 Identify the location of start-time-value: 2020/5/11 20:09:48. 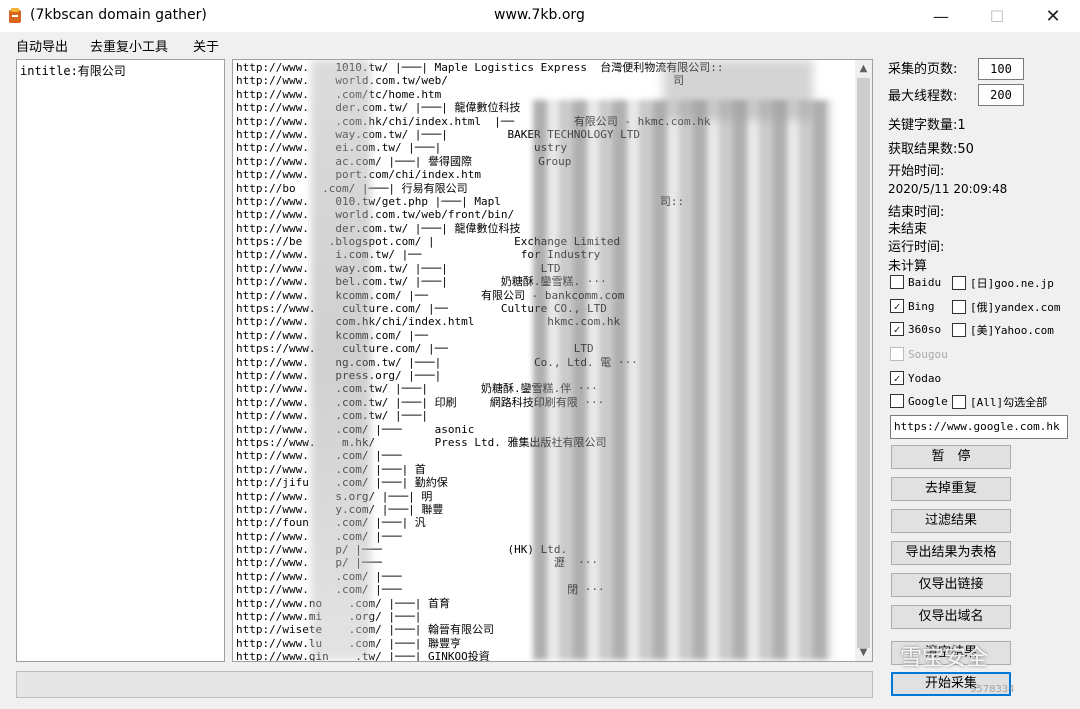
(948, 189).